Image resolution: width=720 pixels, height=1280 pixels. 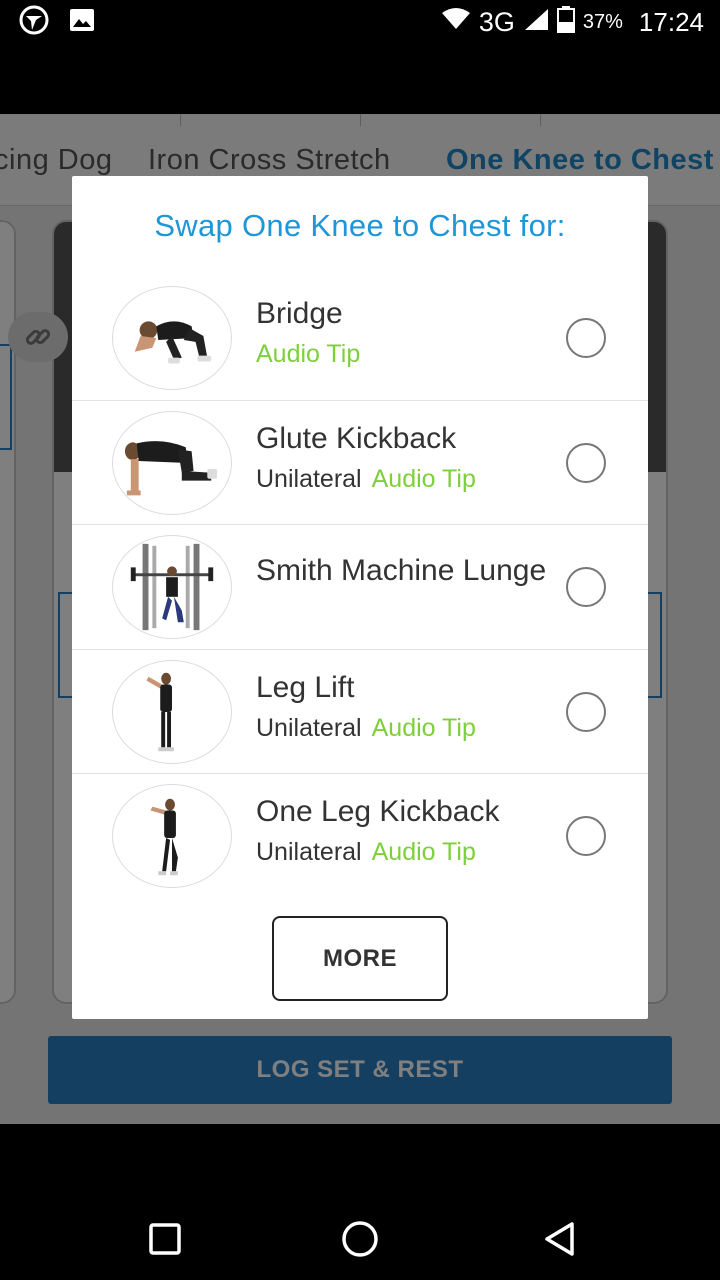 What do you see at coordinates (406, 354) in the screenshot?
I see `exercise-meta: Audio Tip` at bounding box center [406, 354].